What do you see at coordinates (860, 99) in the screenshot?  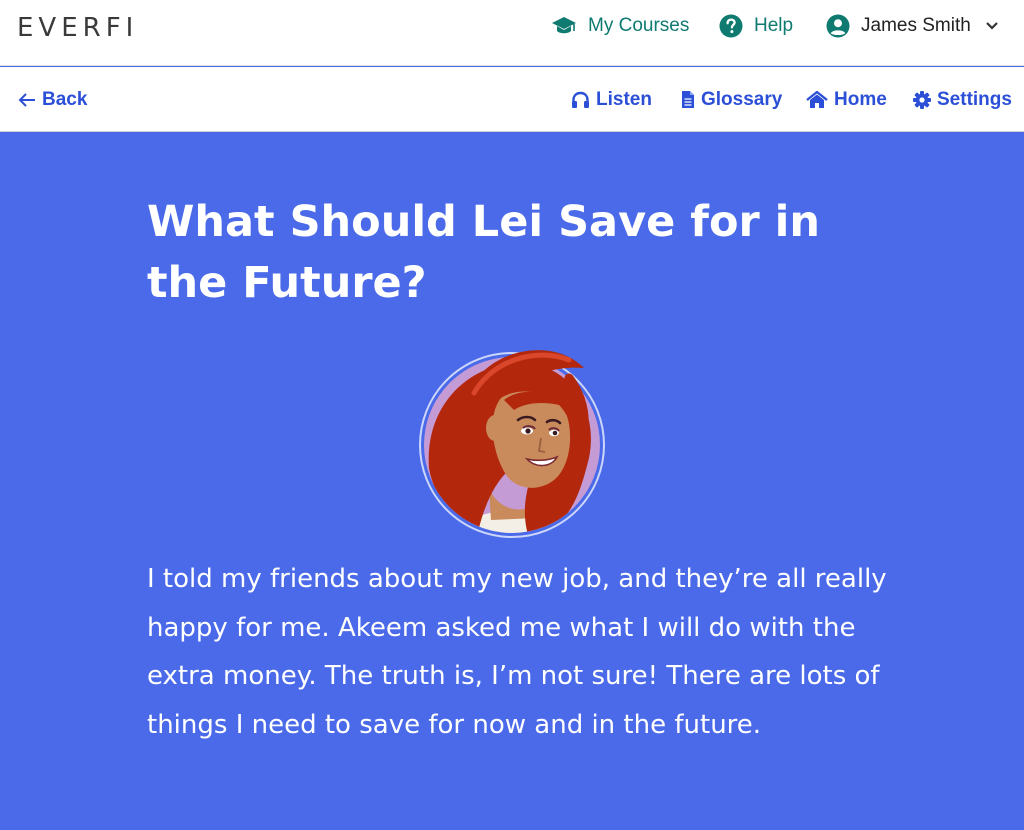 I see `home-label: Home` at bounding box center [860, 99].